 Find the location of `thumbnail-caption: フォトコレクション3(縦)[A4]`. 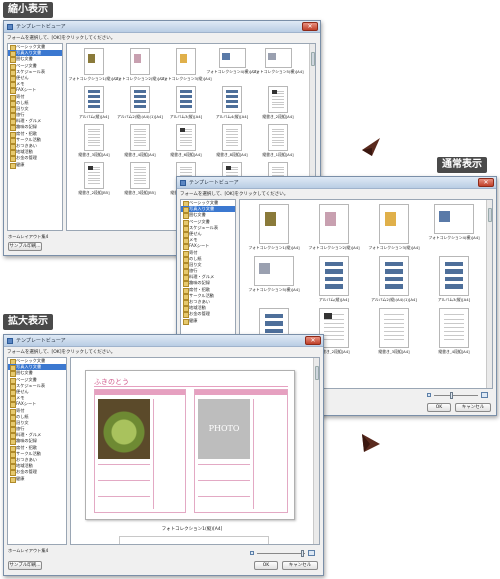

thumbnail-caption: フォトコレクション3(縦)[A4] is located at coordinates (394, 247).